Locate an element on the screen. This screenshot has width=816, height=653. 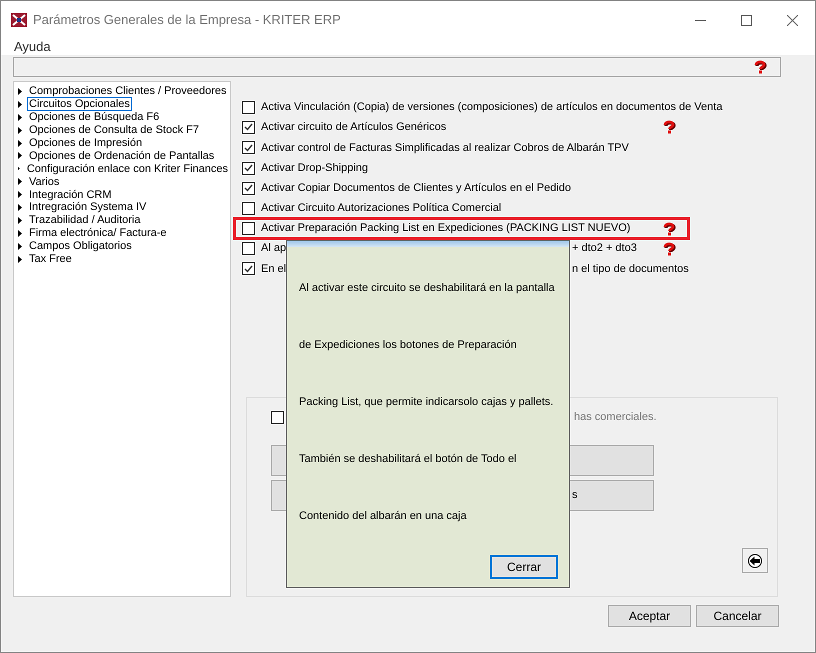
option-label: En el is located at coordinates (273, 269).